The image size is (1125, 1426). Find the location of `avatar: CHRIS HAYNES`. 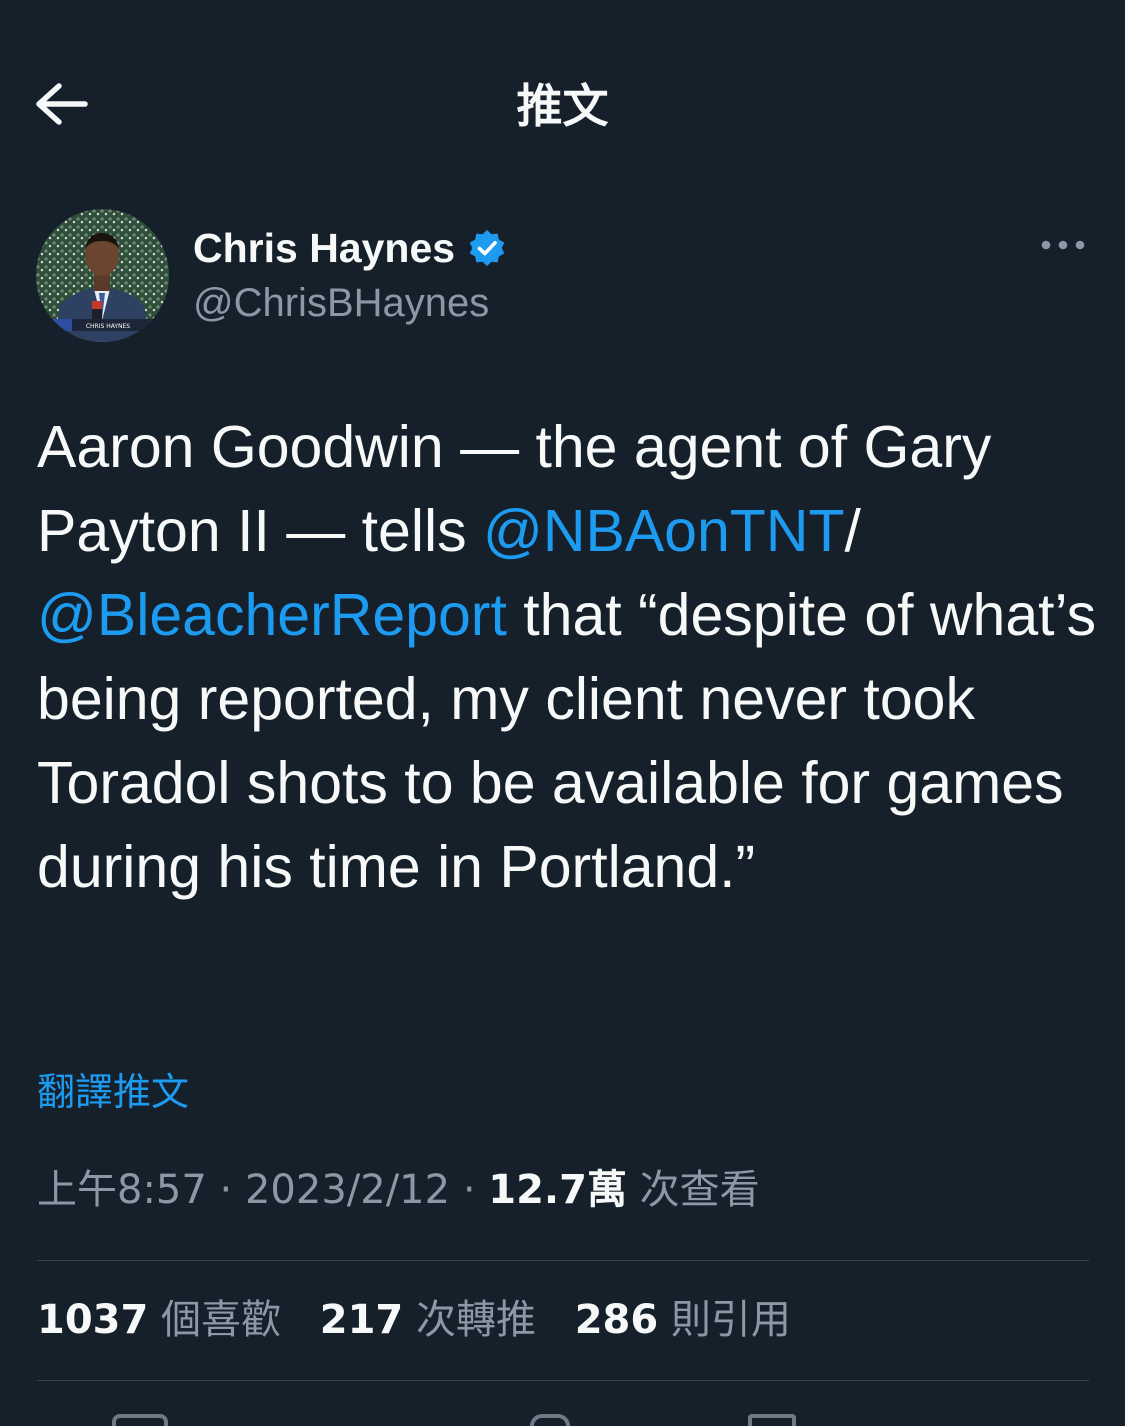

avatar: CHRIS HAYNES is located at coordinates (102, 275).